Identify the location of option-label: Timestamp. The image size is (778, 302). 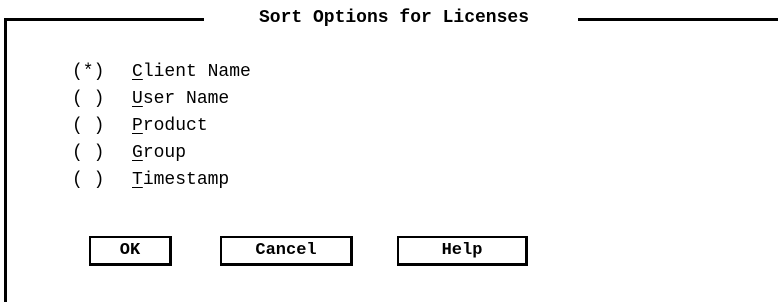
(180, 181).